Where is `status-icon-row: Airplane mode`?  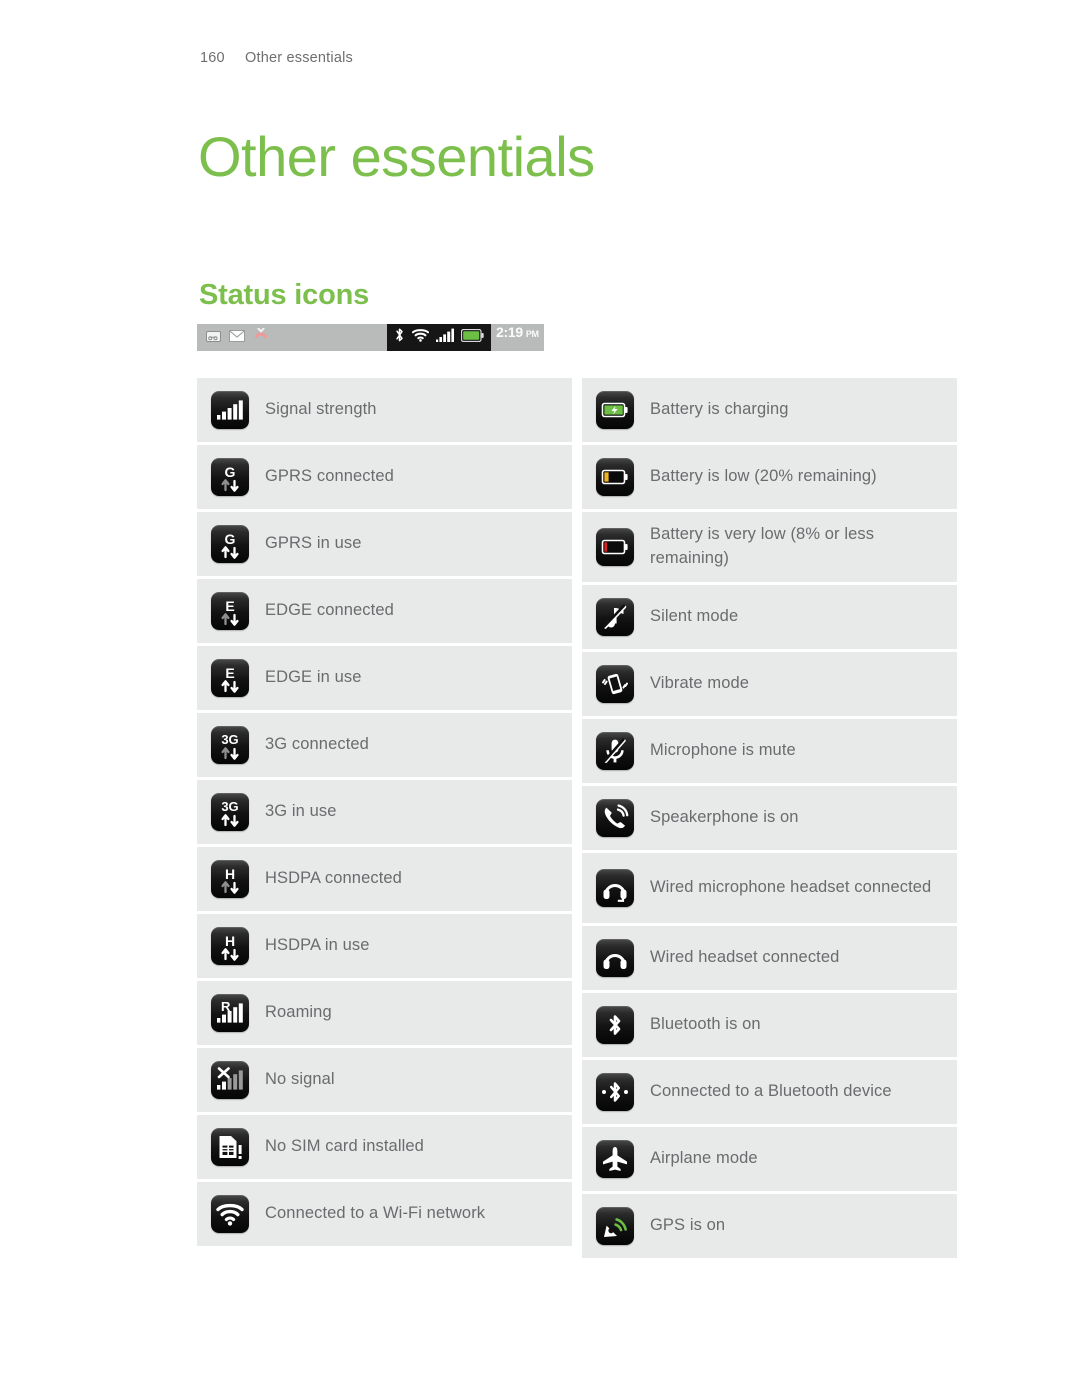
status-icon-row: Airplane mode is located at coordinates (769, 1159).